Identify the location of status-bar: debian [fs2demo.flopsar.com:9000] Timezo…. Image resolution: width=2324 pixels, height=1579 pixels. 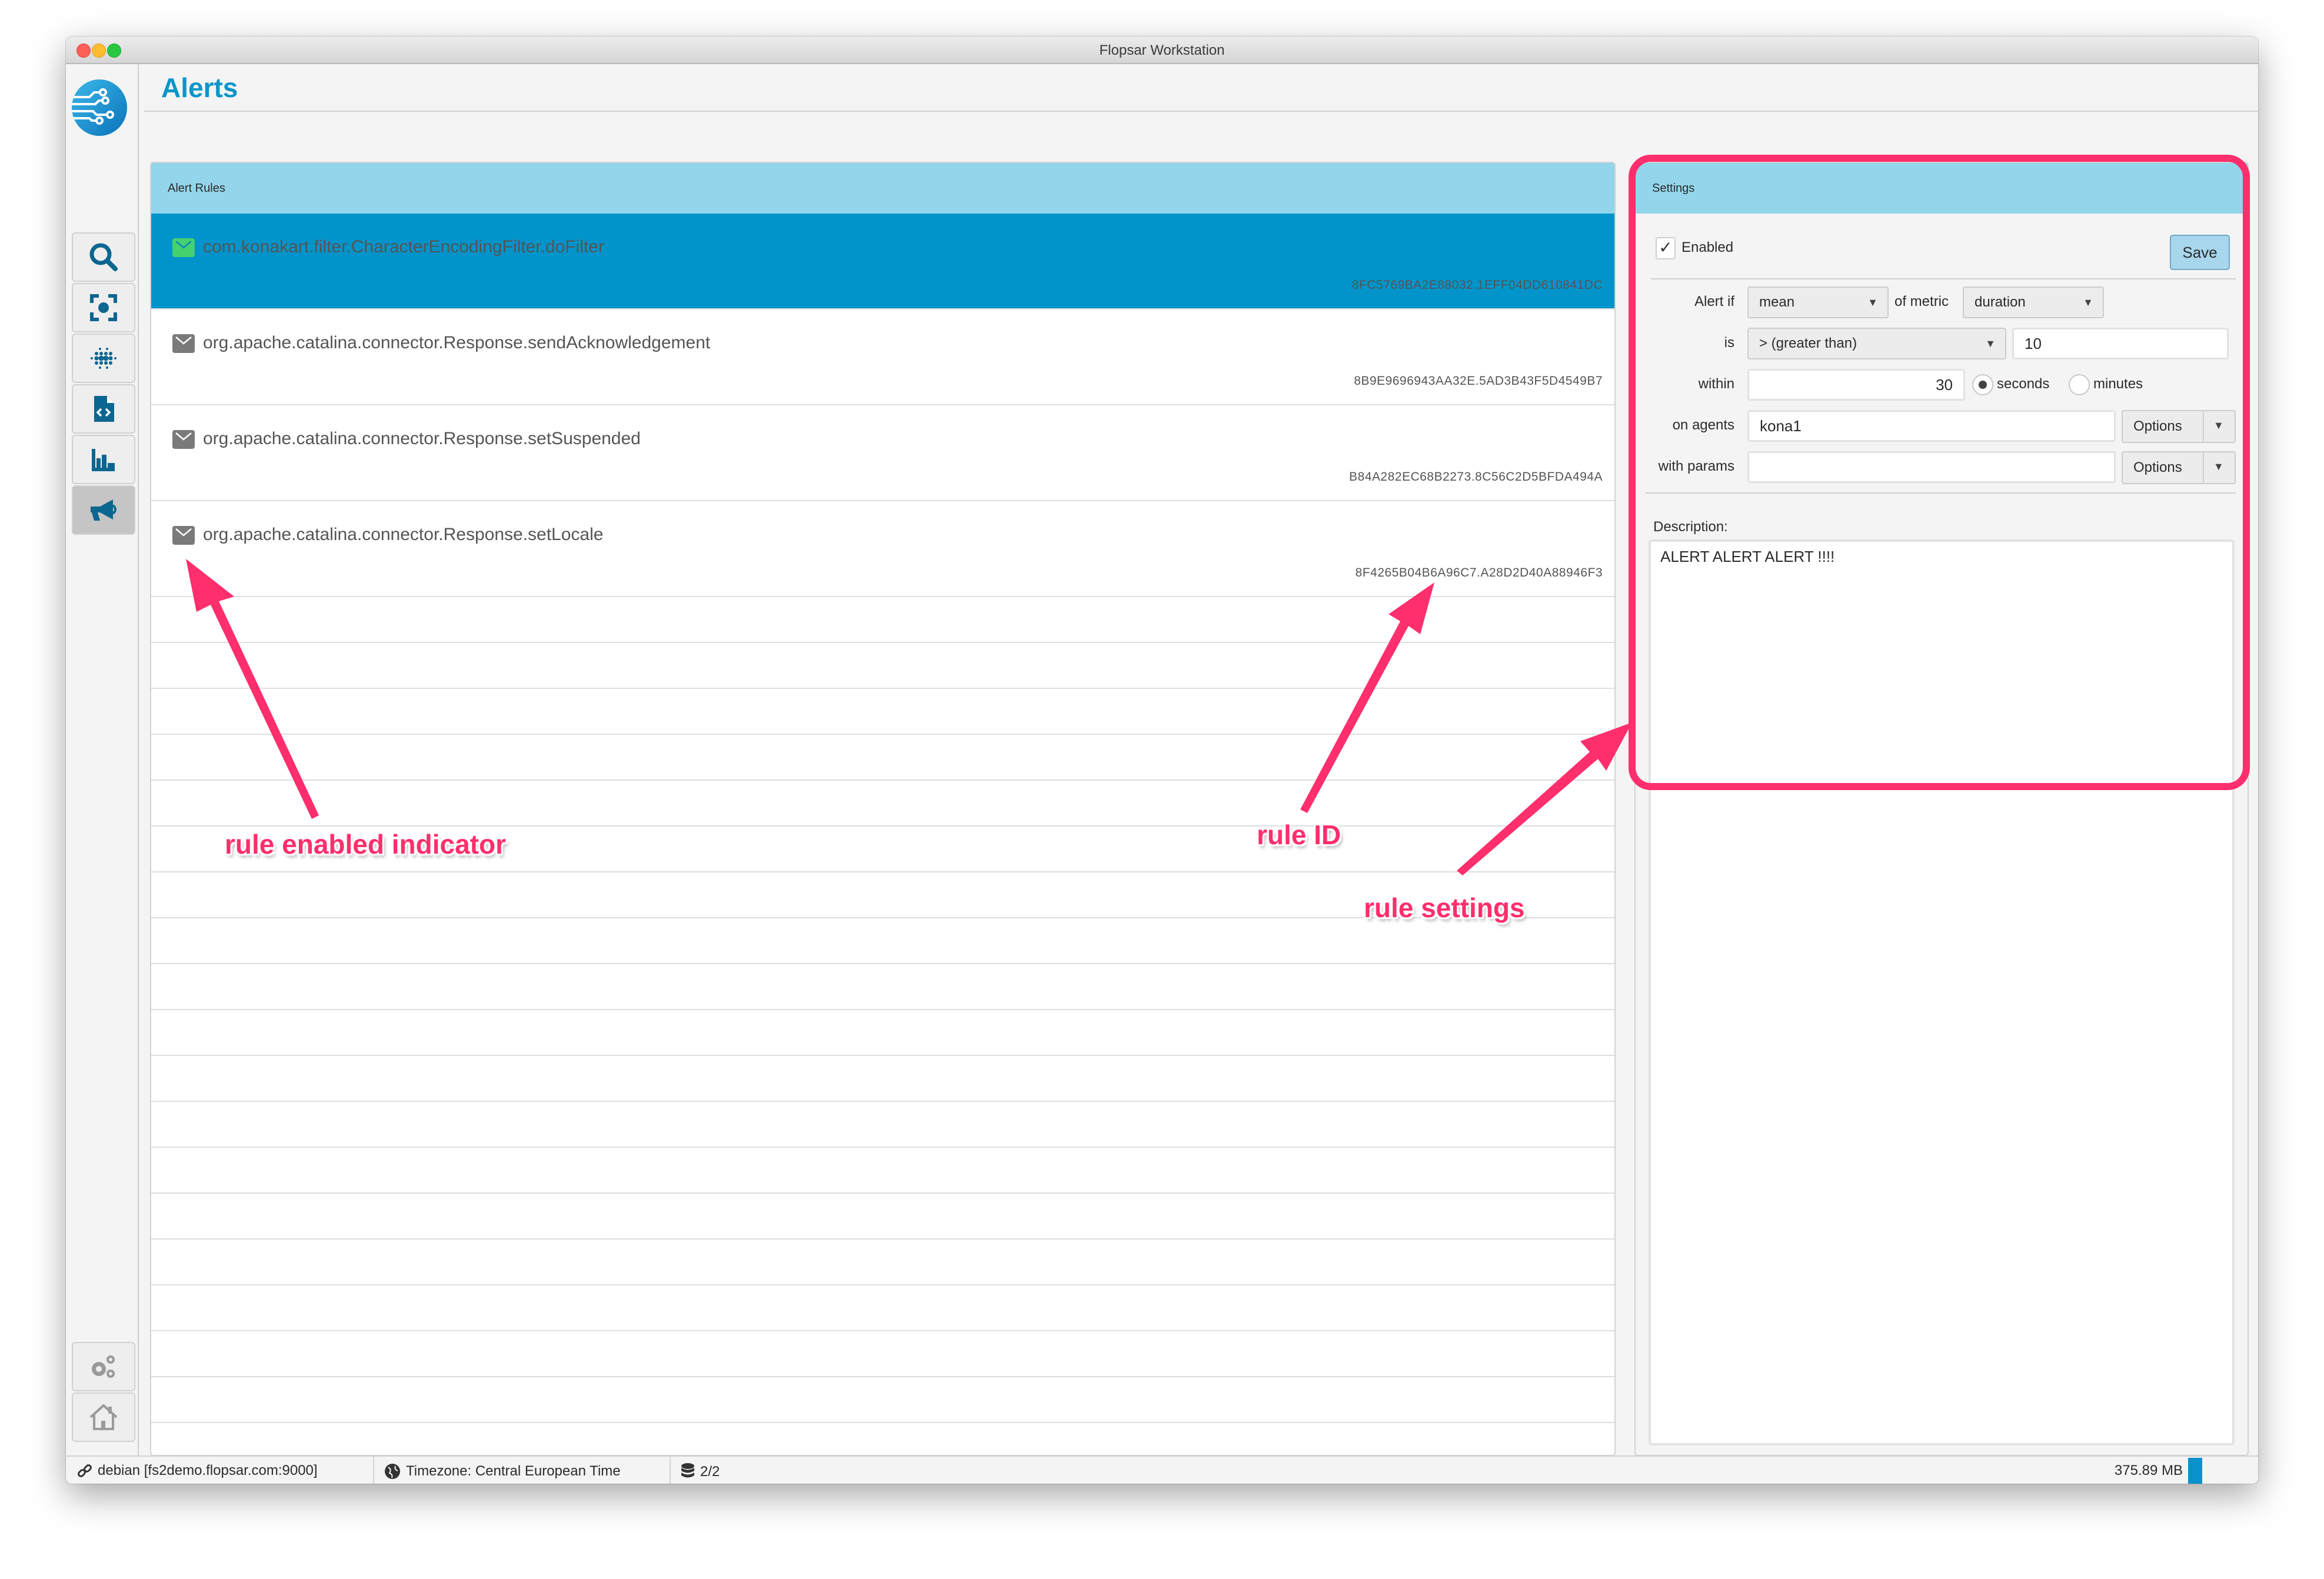
(1162, 1469).